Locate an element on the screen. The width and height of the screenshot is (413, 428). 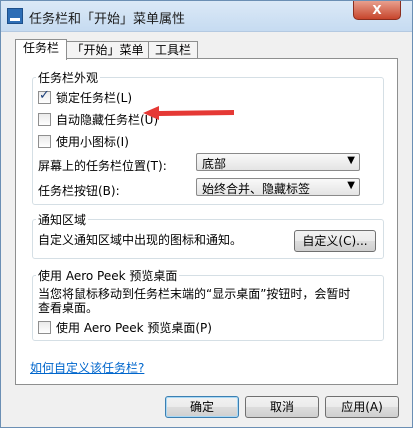
taskbar-buttons-label: 任务栏按钮(B): is located at coordinates (79, 191).